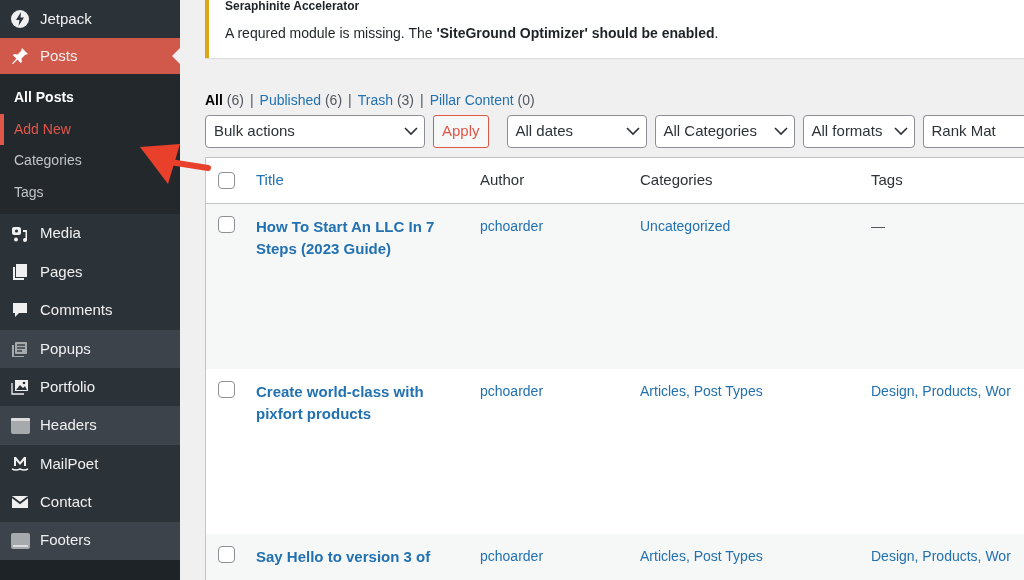 The width and height of the screenshot is (1024, 580). What do you see at coordinates (315, 131) in the screenshot?
I see `dropdown: Bulk actions` at bounding box center [315, 131].